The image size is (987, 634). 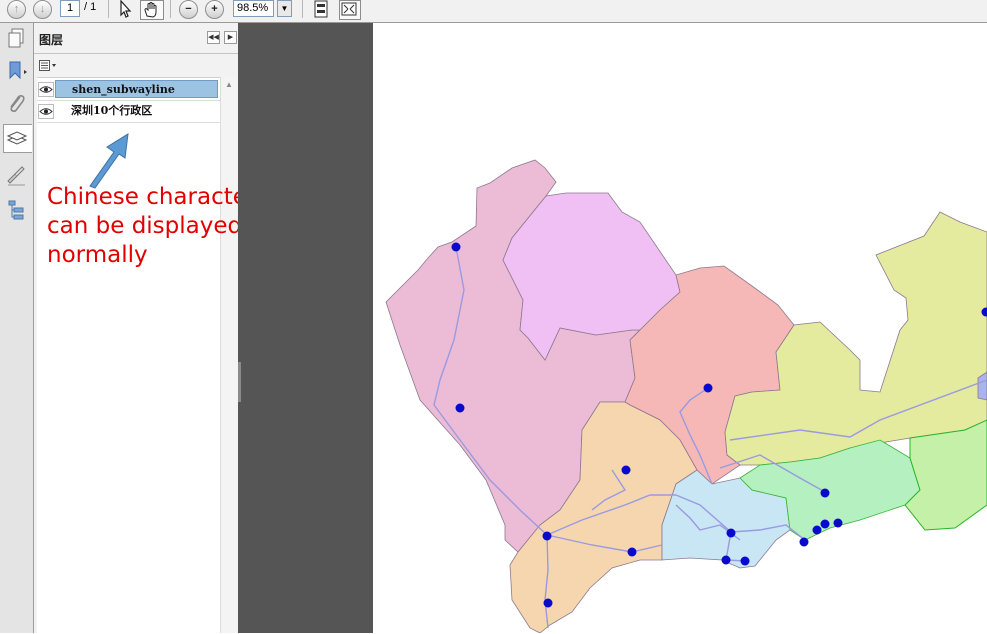 I want to click on bookmark-icon, so click(x=16, y=71).